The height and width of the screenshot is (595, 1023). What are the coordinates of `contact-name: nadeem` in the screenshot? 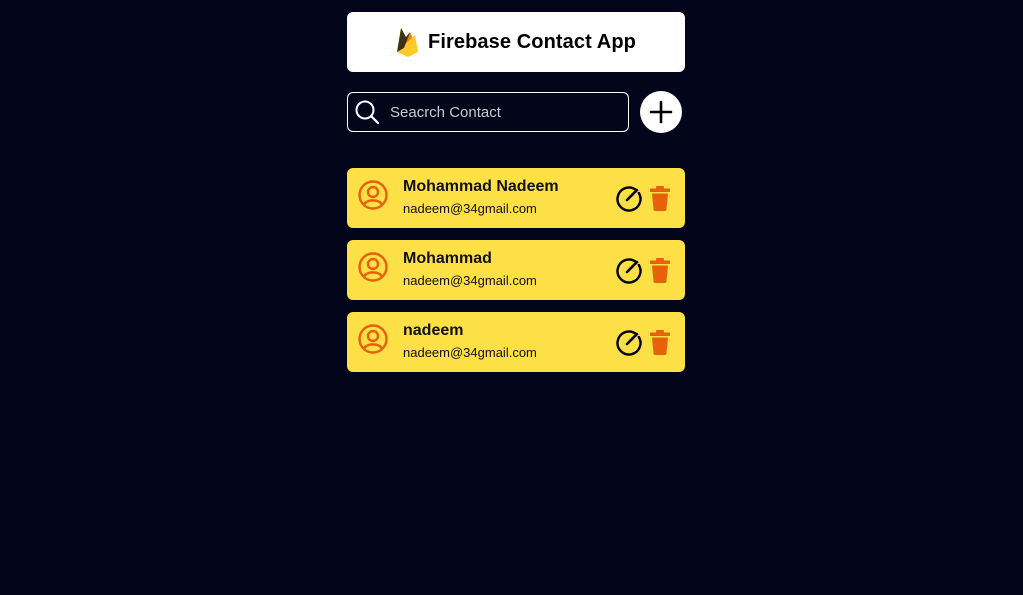 It's located at (433, 330).